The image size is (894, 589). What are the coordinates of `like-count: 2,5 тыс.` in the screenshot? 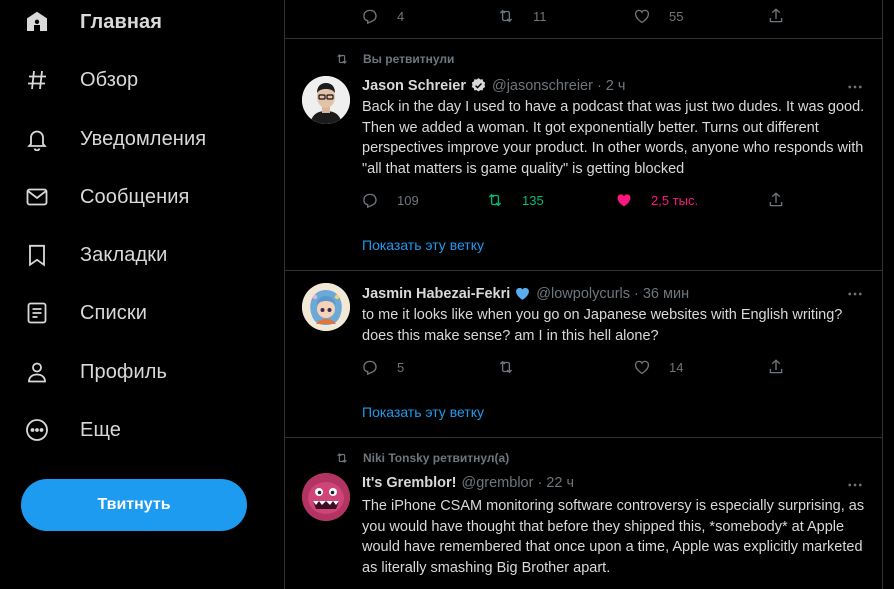 It's located at (675, 200).